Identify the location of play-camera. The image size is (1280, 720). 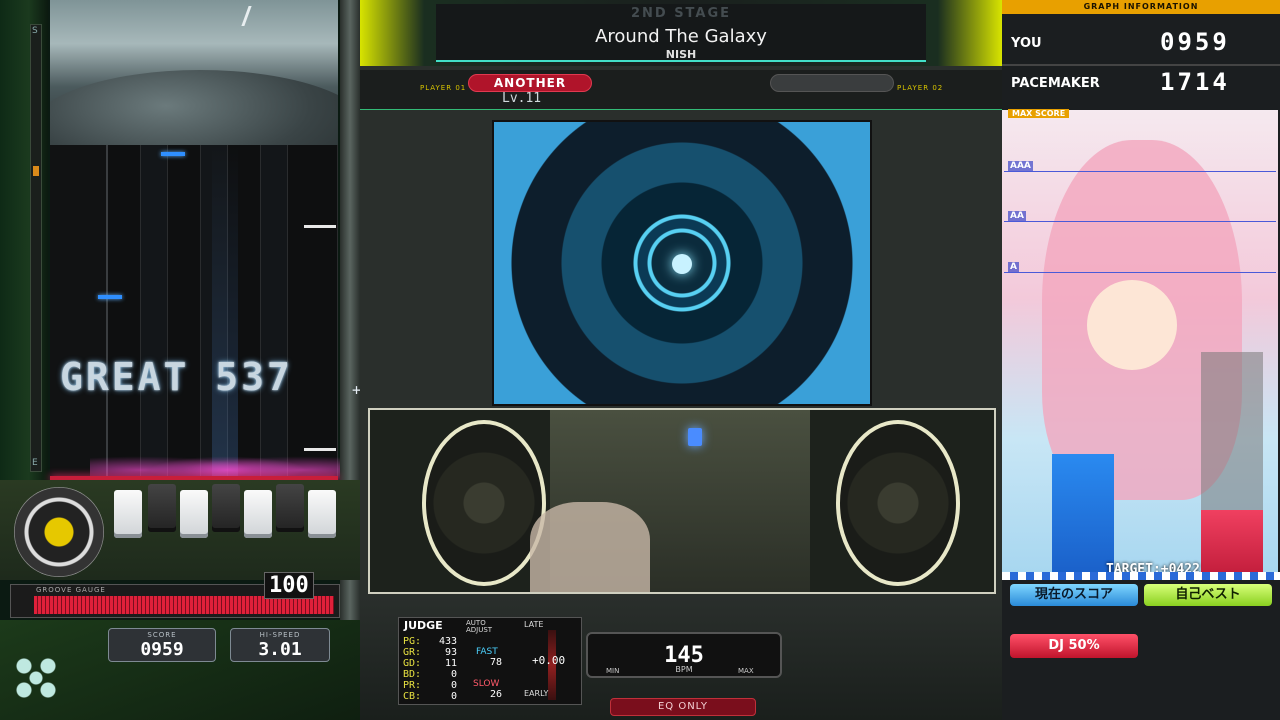
(682, 501).